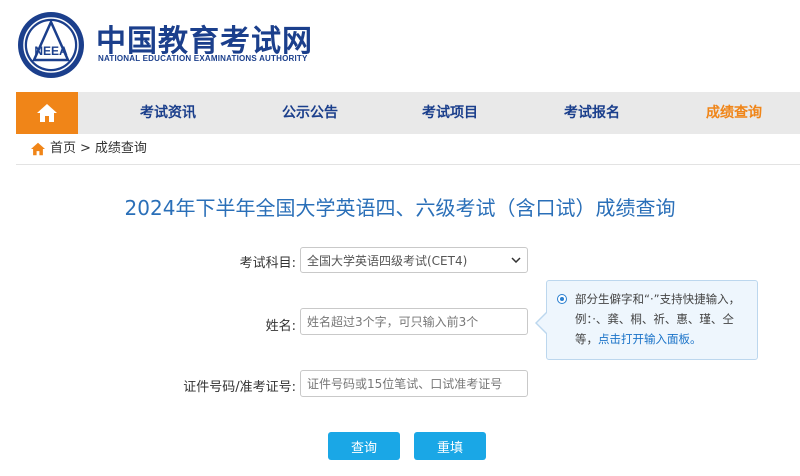 This screenshot has height=476, width=800. I want to click on nav-item-score-query: 成绩查询, so click(734, 113).